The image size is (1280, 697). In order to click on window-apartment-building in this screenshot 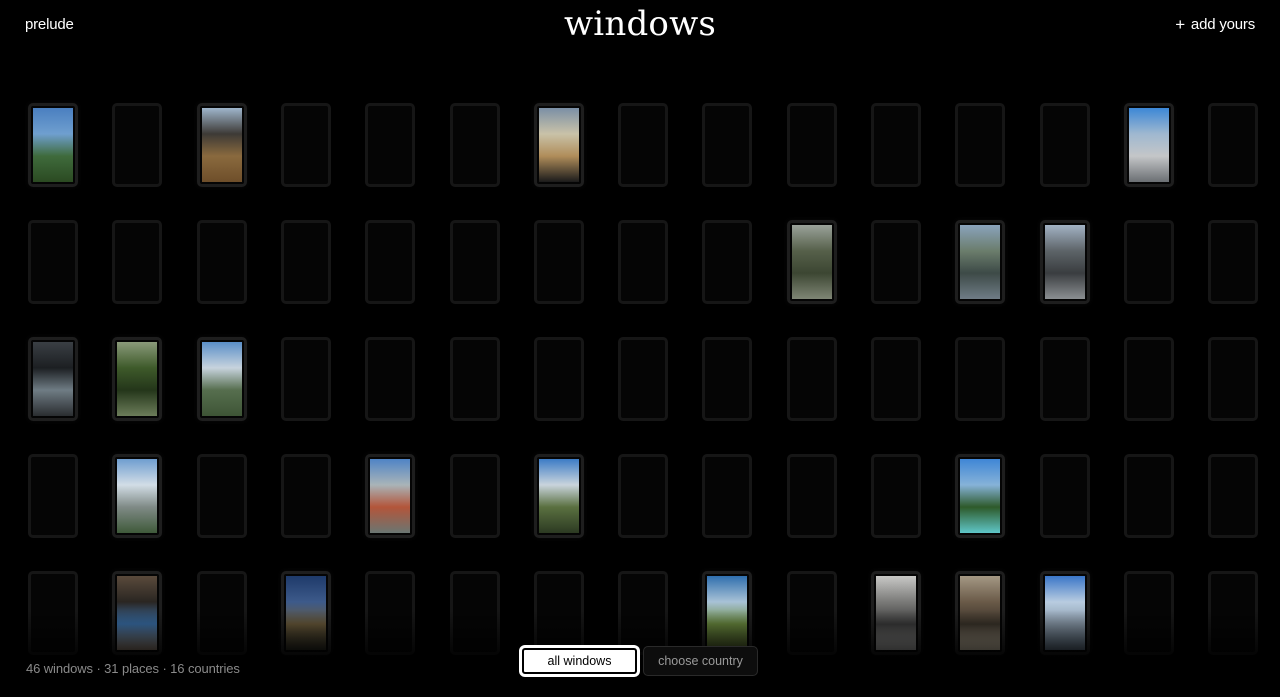, I will do `click(1149, 145)`.